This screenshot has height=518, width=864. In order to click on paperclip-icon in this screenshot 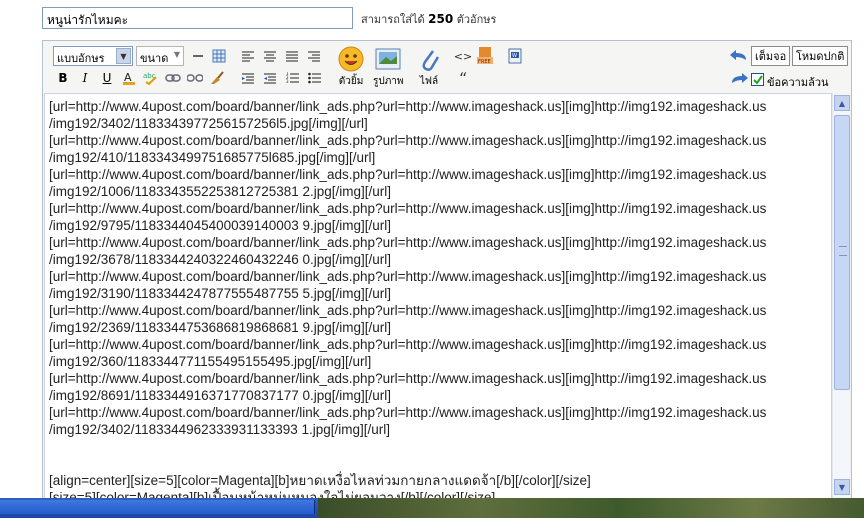, I will do `click(429, 59)`.